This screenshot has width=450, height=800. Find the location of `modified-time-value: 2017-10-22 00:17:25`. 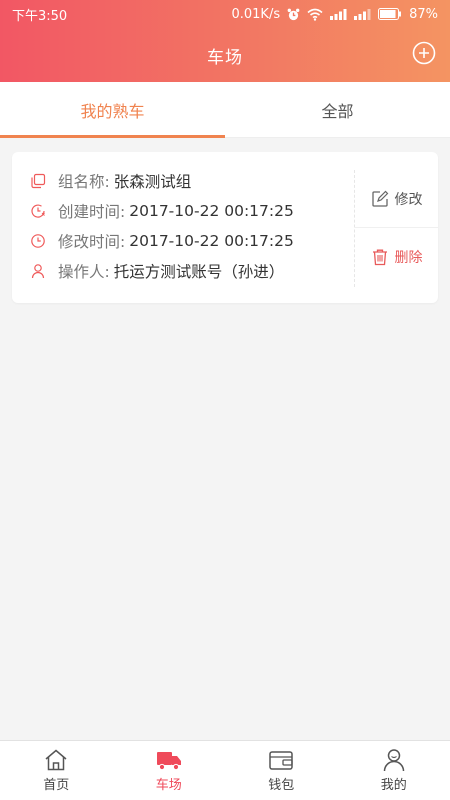

modified-time-value: 2017-10-22 00:17:25 is located at coordinates (211, 241).